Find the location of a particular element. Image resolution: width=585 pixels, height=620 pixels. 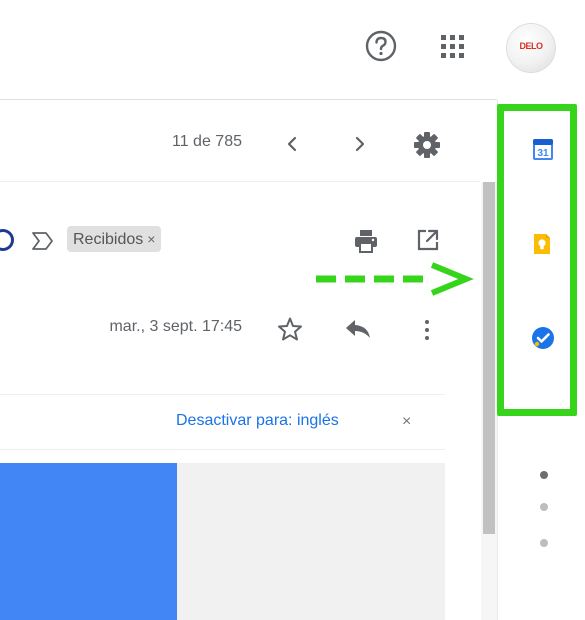

message-image-gray-area is located at coordinates (311, 541).